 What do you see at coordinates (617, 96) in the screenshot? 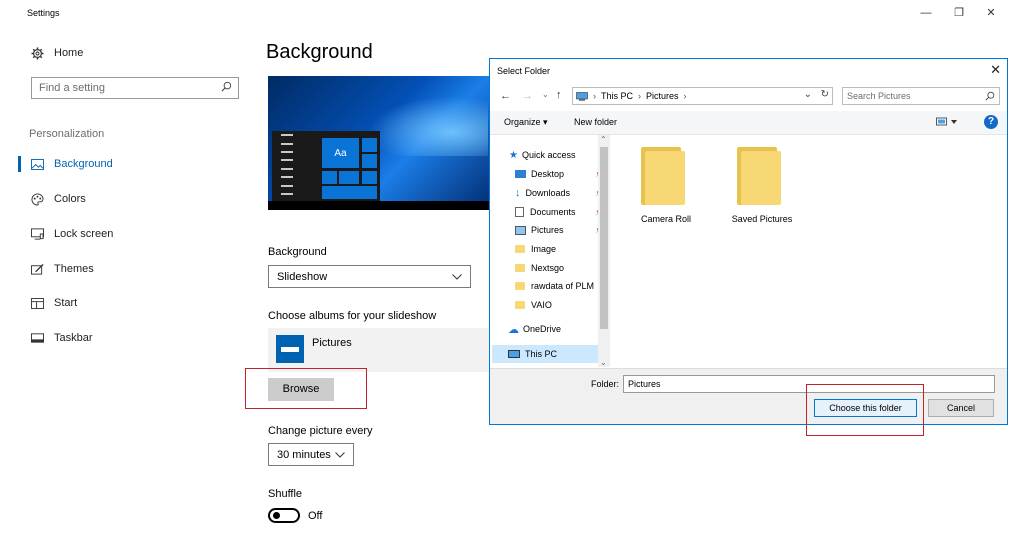
I see `breadcrumb-this-pc: This PC` at bounding box center [617, 96].